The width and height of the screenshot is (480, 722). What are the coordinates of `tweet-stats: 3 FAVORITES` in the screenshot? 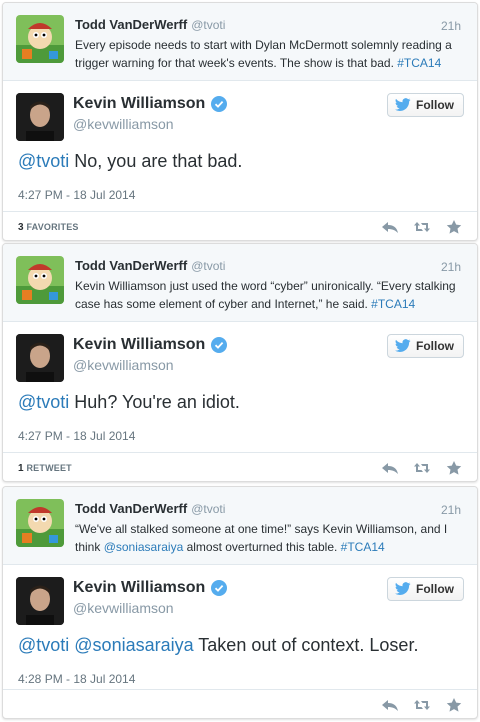 It's located at (48, 227).